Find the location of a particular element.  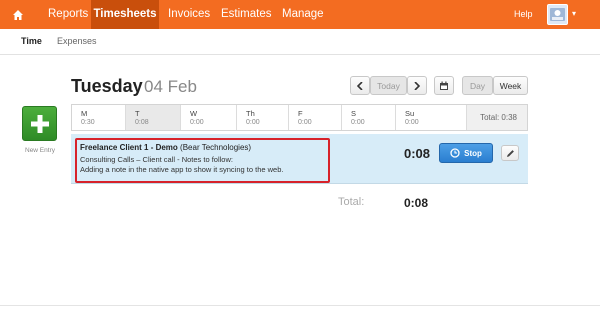

calendar-icon is located at coordinates (444, 85).